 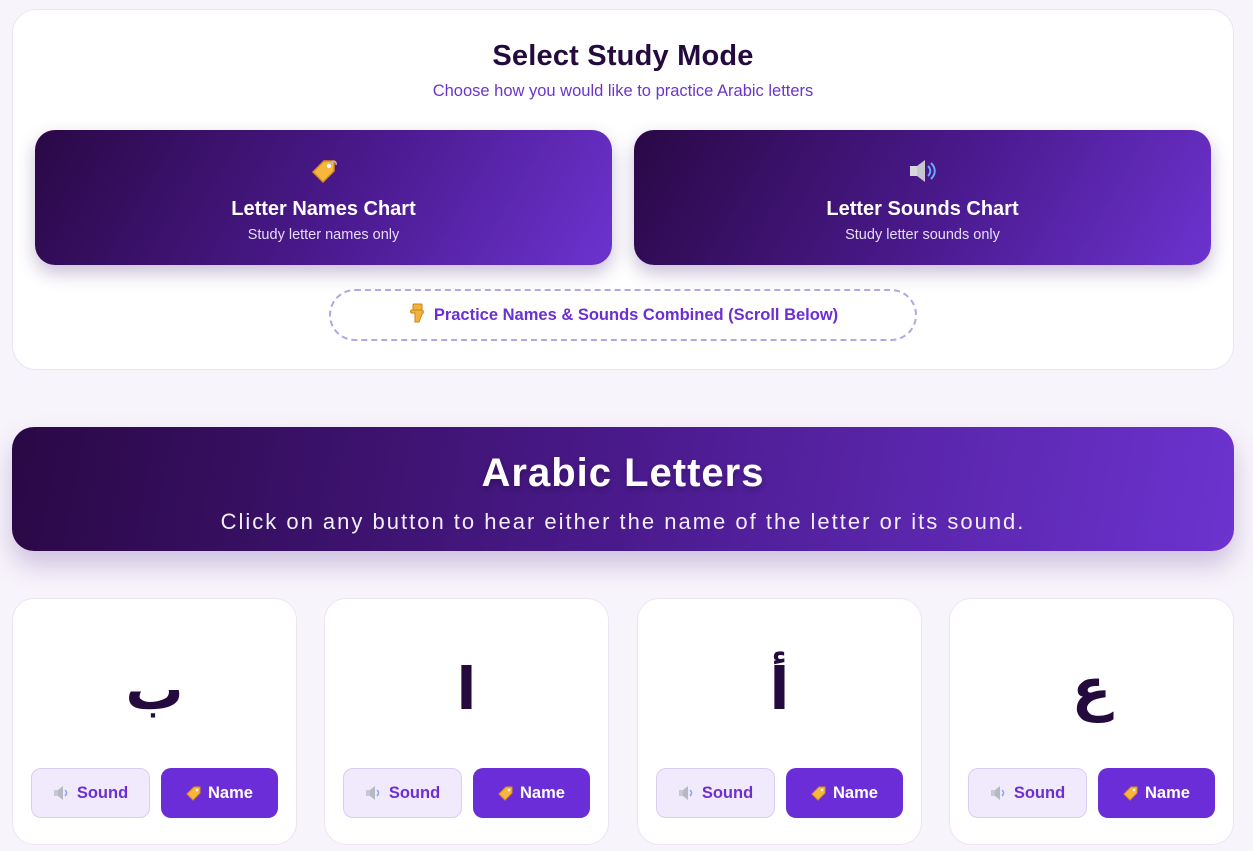 I want to click on study-mode-title: Select Study Mode, so click(x=623, y=56).